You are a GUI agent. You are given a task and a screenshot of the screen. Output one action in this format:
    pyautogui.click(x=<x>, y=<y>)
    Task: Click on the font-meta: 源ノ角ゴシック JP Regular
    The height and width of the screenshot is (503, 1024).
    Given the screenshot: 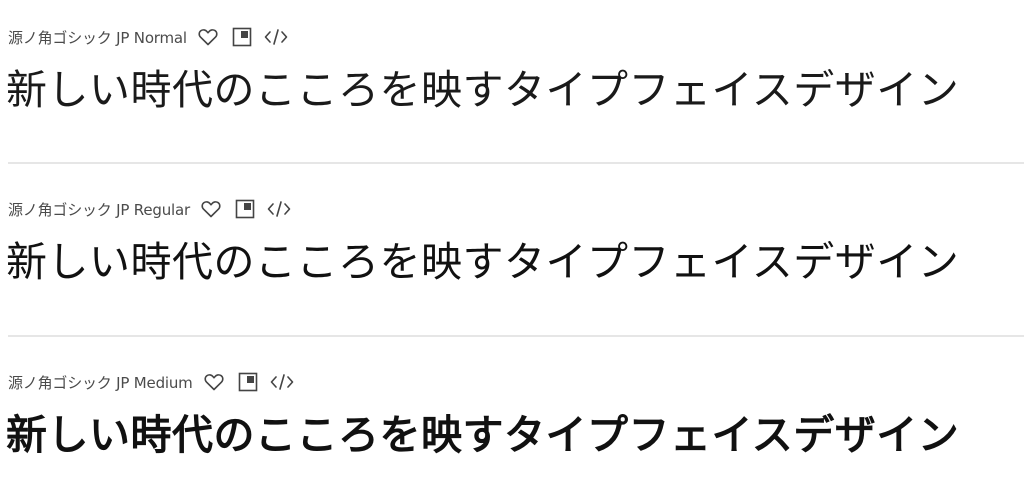 What is the action you would take?
    pyautogui.click(x=512, y=209)
    